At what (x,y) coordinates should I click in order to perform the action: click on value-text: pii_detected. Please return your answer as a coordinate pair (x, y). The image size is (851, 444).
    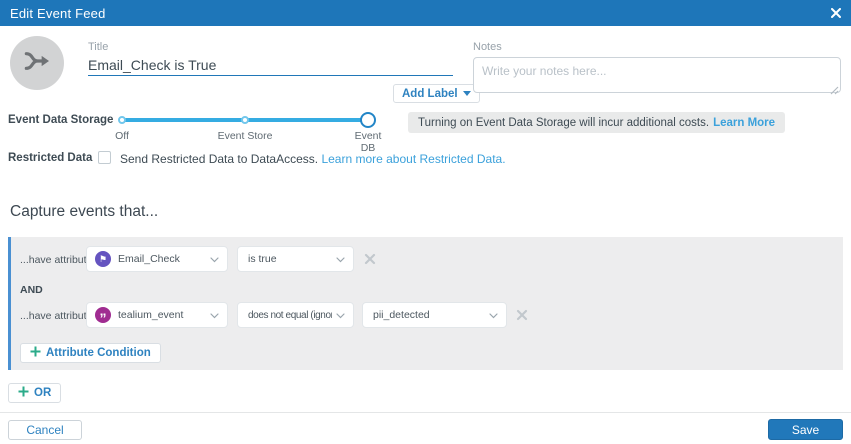
    Looking at the image, I should click on (401, 315).